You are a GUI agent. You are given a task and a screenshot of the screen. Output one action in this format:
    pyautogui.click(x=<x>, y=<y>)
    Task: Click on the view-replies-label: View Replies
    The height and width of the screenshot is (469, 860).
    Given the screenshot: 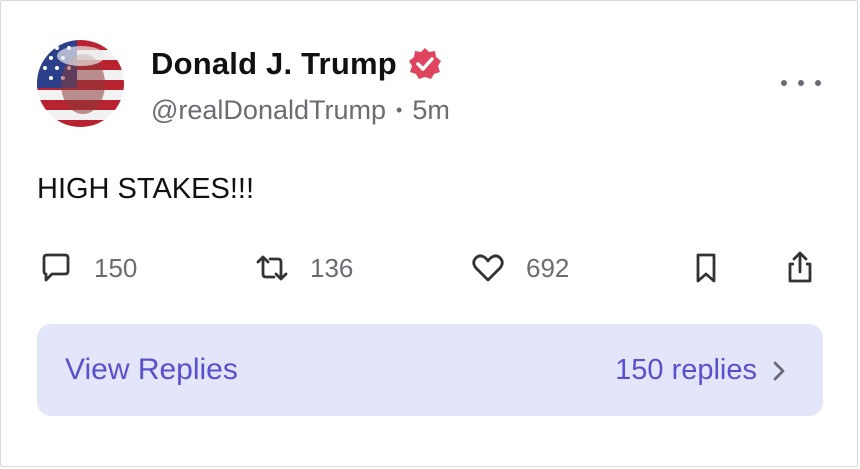 What is the action you would take?
    pyautogui.click(x=151, y=370)
    